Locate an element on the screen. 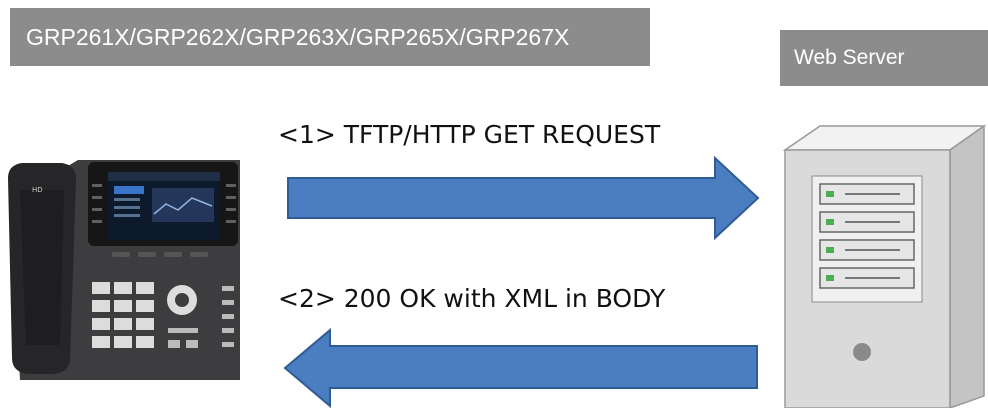 Image resolution: width=988 pixels, height=408 pixels. ip-phone-icon: HD is located at coordinates (124, 270).